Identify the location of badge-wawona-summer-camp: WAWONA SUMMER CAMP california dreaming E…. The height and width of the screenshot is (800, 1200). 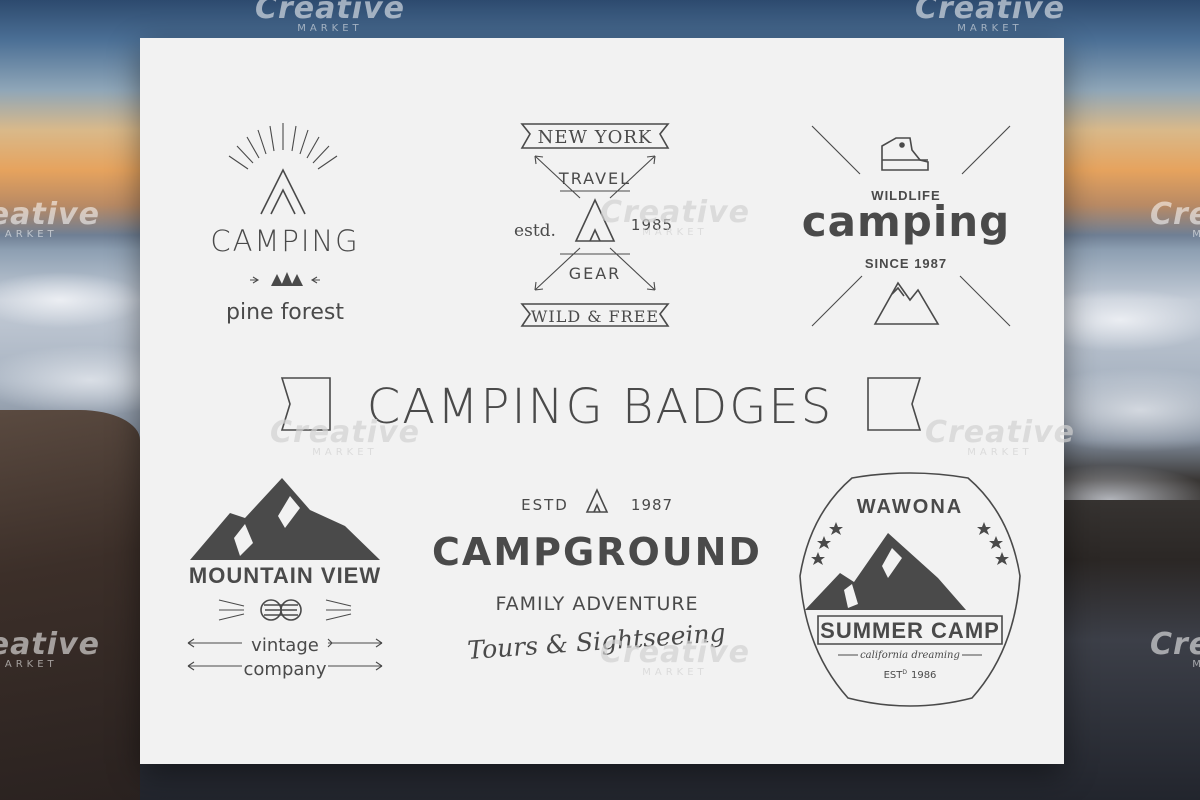
(910, 589).